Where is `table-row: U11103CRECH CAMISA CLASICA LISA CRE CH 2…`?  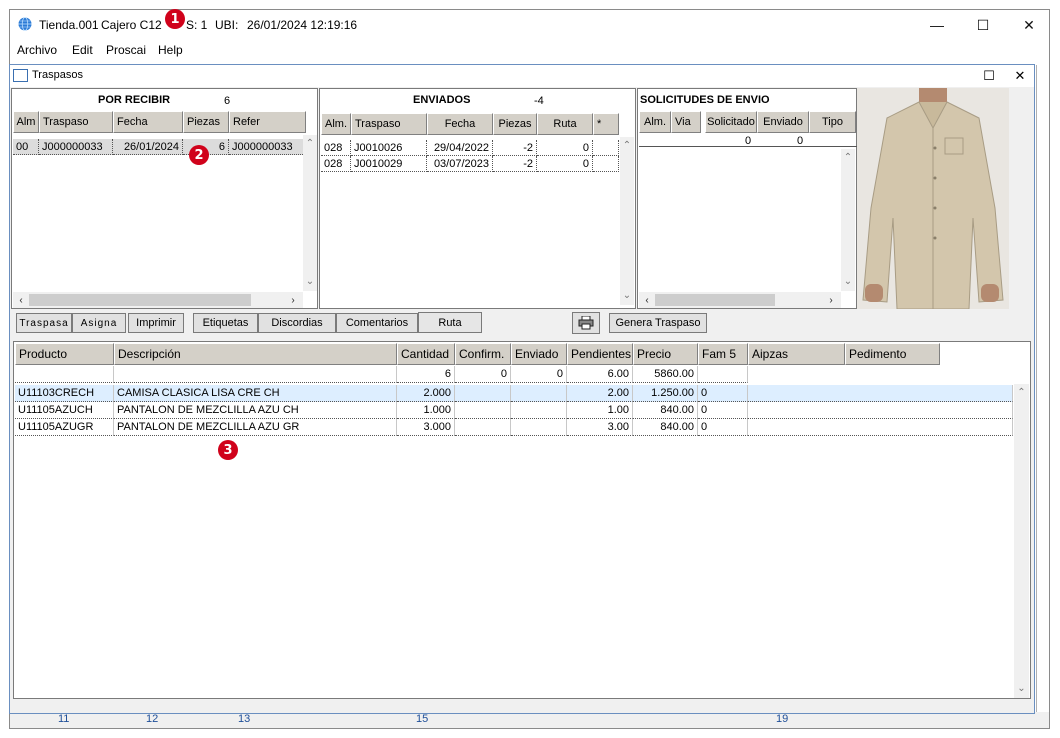
table-row: U11103CRECH CAMISA CLASICA LISA CRE CH 2… is located at coordinates (514, 393).